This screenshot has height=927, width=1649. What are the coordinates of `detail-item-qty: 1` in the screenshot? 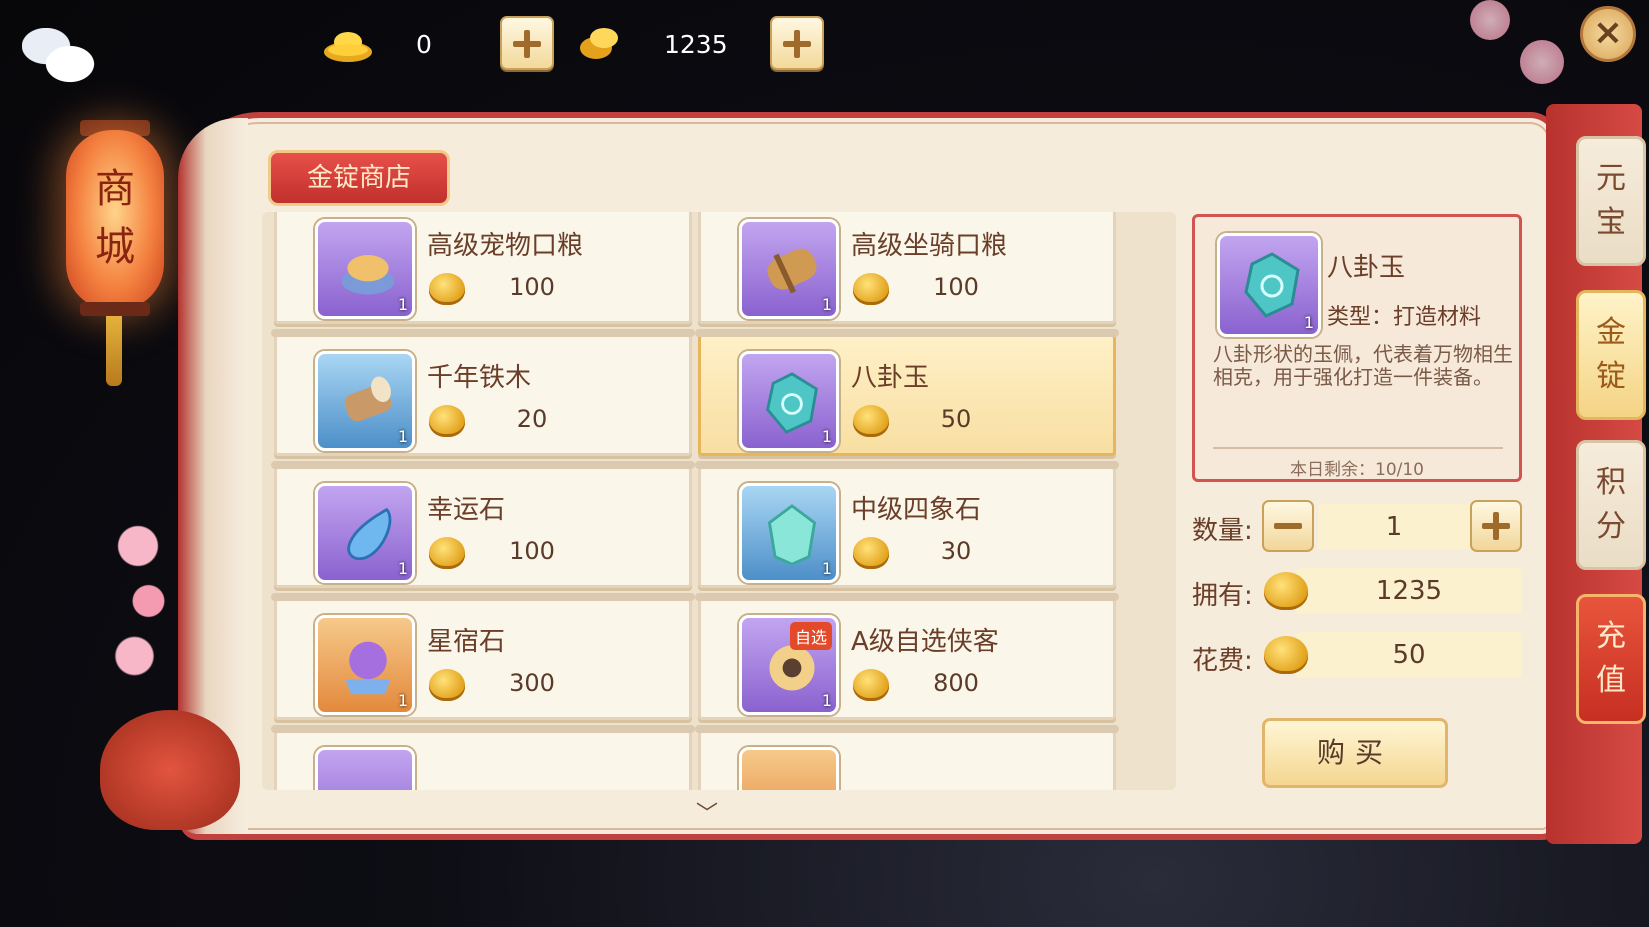 It's located at (1308, 322).